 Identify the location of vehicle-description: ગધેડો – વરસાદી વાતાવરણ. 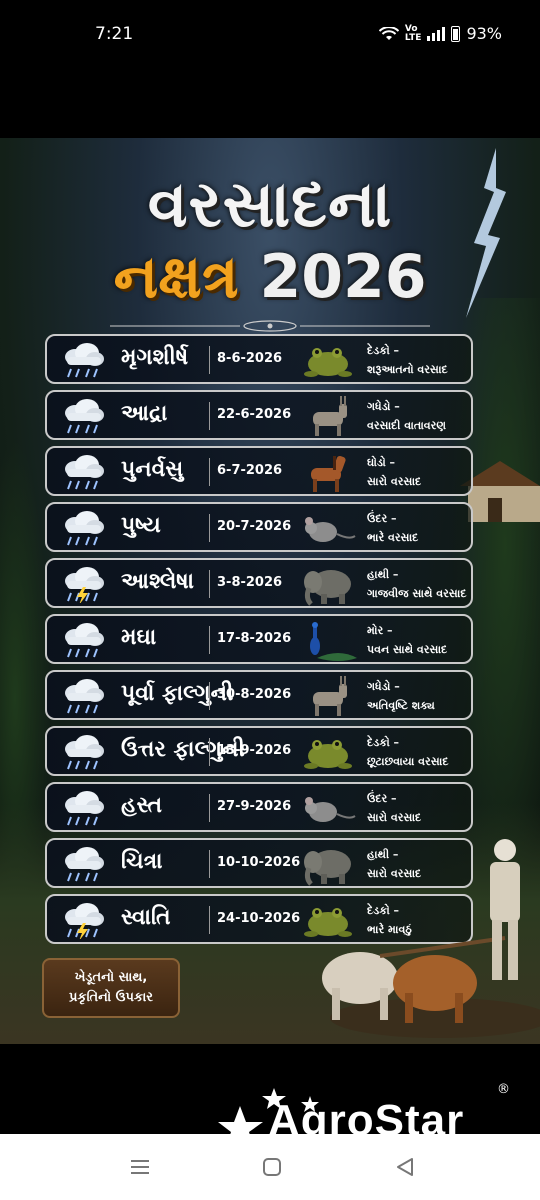
(406, 416).